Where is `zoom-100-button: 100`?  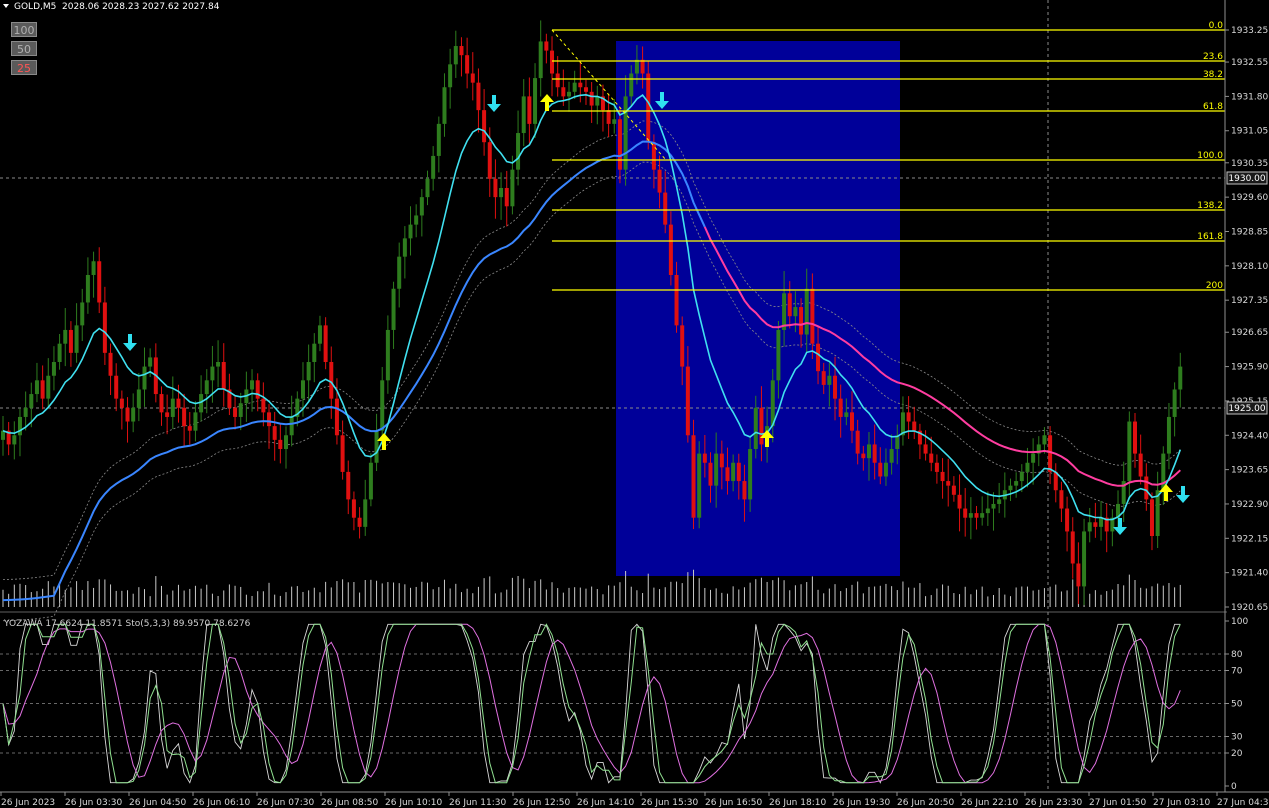
zoom-100-button: 100 is located at coordinates (24, 29).